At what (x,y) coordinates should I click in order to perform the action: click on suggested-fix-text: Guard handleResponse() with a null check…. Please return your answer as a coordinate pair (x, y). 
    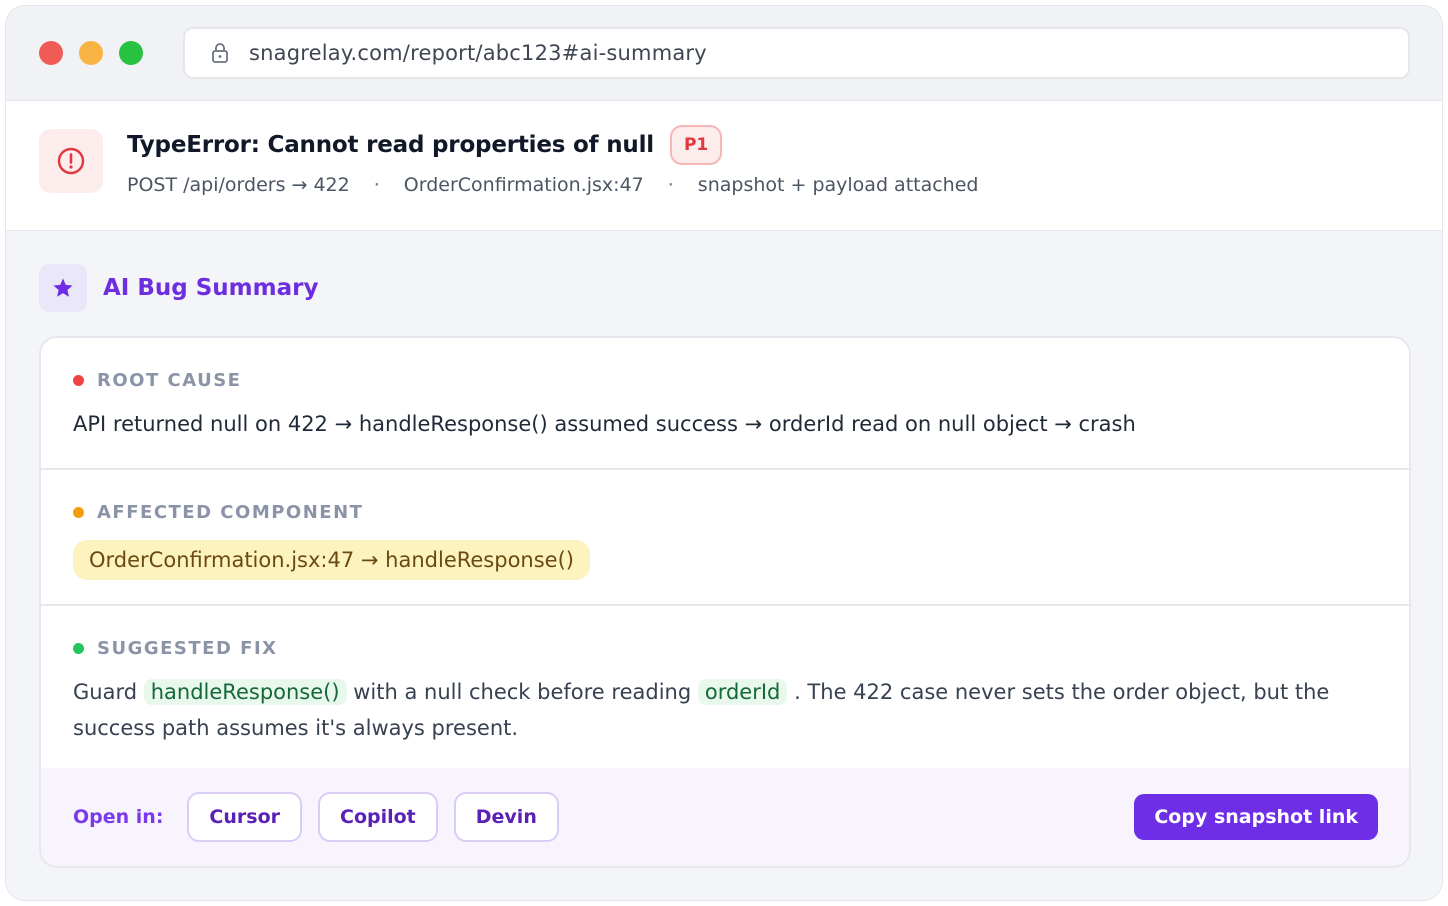
    Looking at the image, I should click on (723, 710).